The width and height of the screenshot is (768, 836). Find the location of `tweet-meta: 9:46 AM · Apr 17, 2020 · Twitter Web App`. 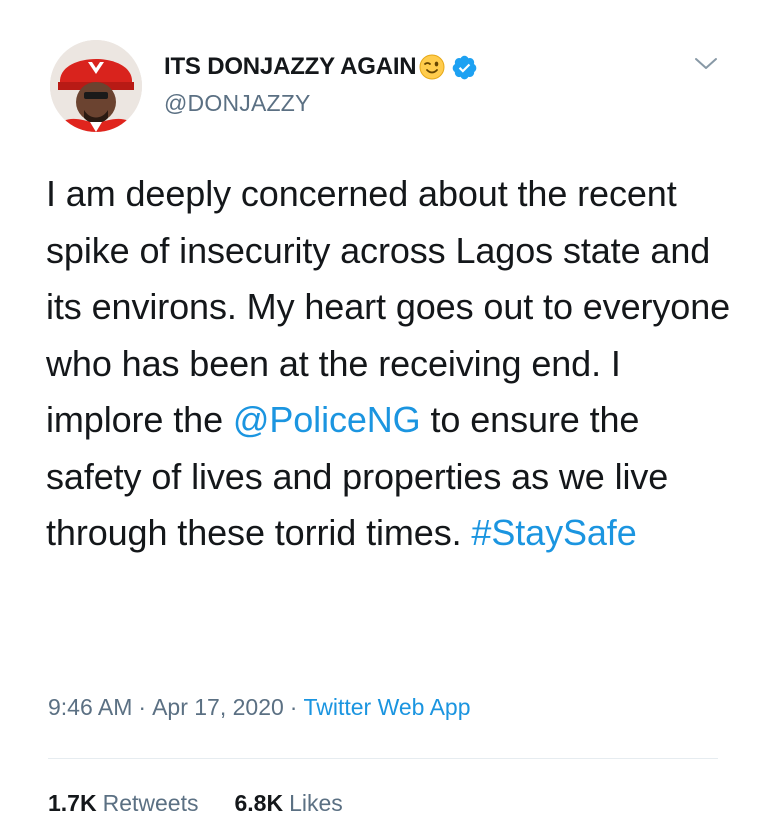

tweet-meta: 9:46 AM · Apr 17, 2020 · Twitter Web App is located at coordinates (259, 707).